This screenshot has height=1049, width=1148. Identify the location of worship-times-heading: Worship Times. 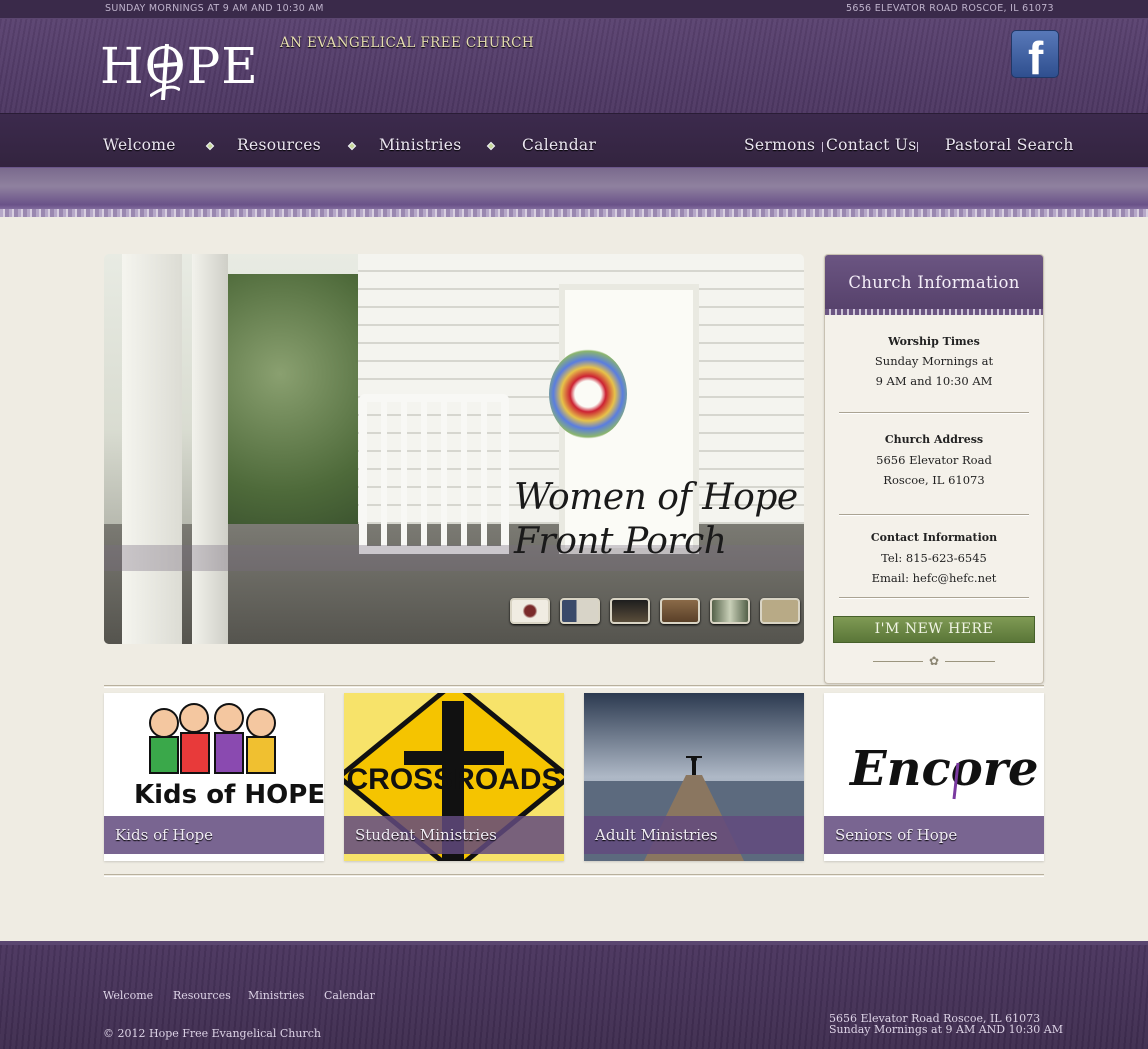
(934, 341).